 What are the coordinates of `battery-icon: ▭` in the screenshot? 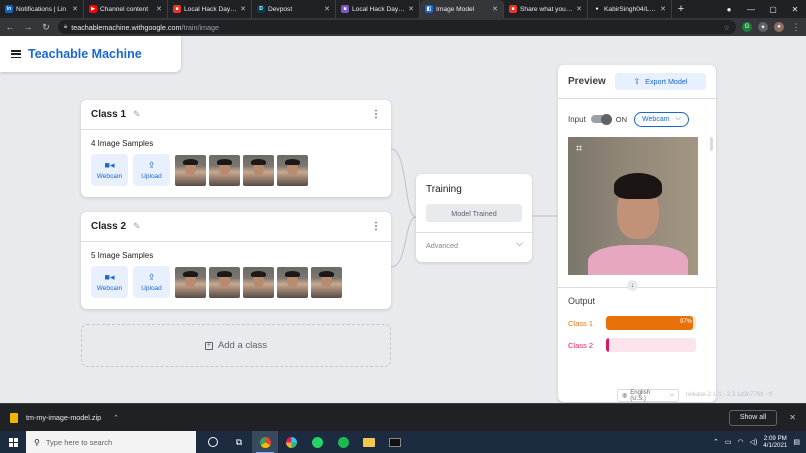 It's located at (728, 442).